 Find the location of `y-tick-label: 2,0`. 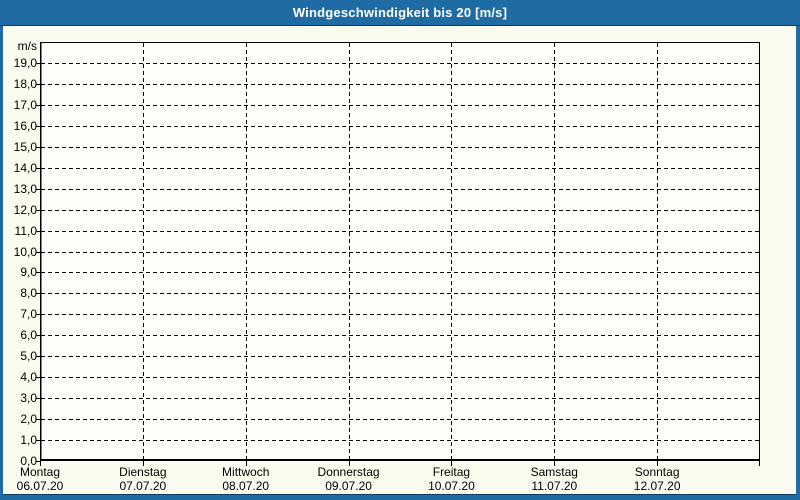

y-tick-label: 2,0 is located at coordinates (28, 419).